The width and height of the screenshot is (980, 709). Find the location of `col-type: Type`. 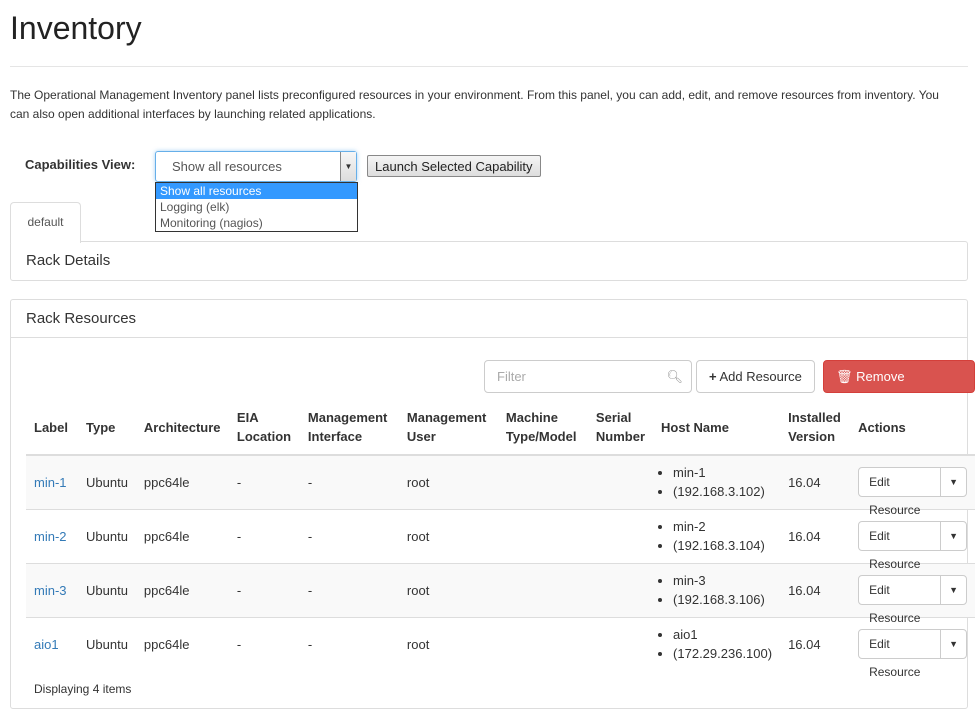

col-type: Type is located at coordinates (107, 428).